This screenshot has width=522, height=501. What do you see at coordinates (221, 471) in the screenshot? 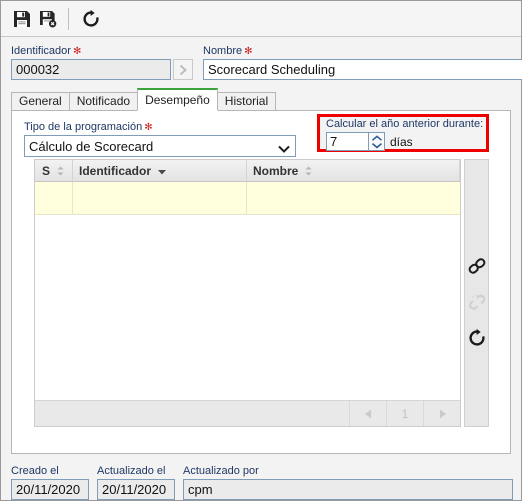
I see `updated-by-label: Actualizado por` at bounding box center [221, 471].